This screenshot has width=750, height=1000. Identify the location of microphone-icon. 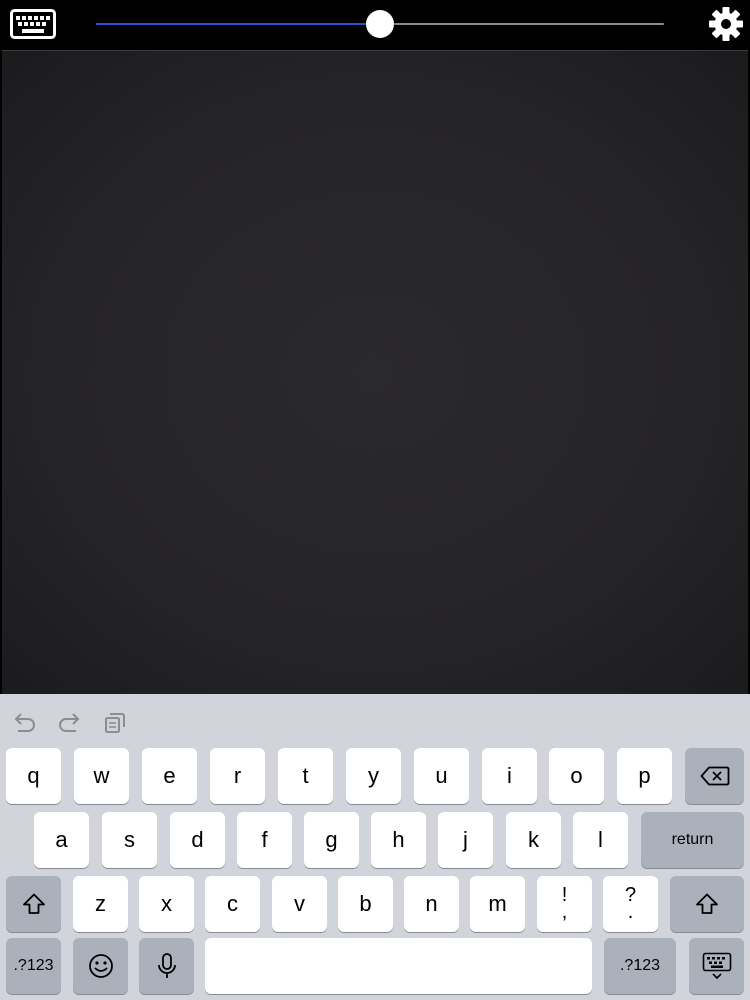
(167, 966).